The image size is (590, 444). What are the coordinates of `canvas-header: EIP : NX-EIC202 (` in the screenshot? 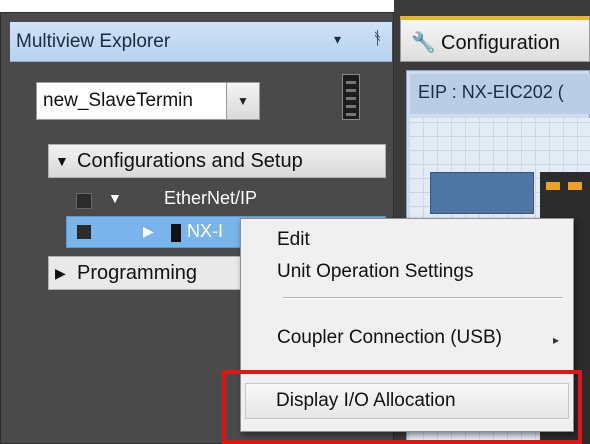 It's located at (500, 94).